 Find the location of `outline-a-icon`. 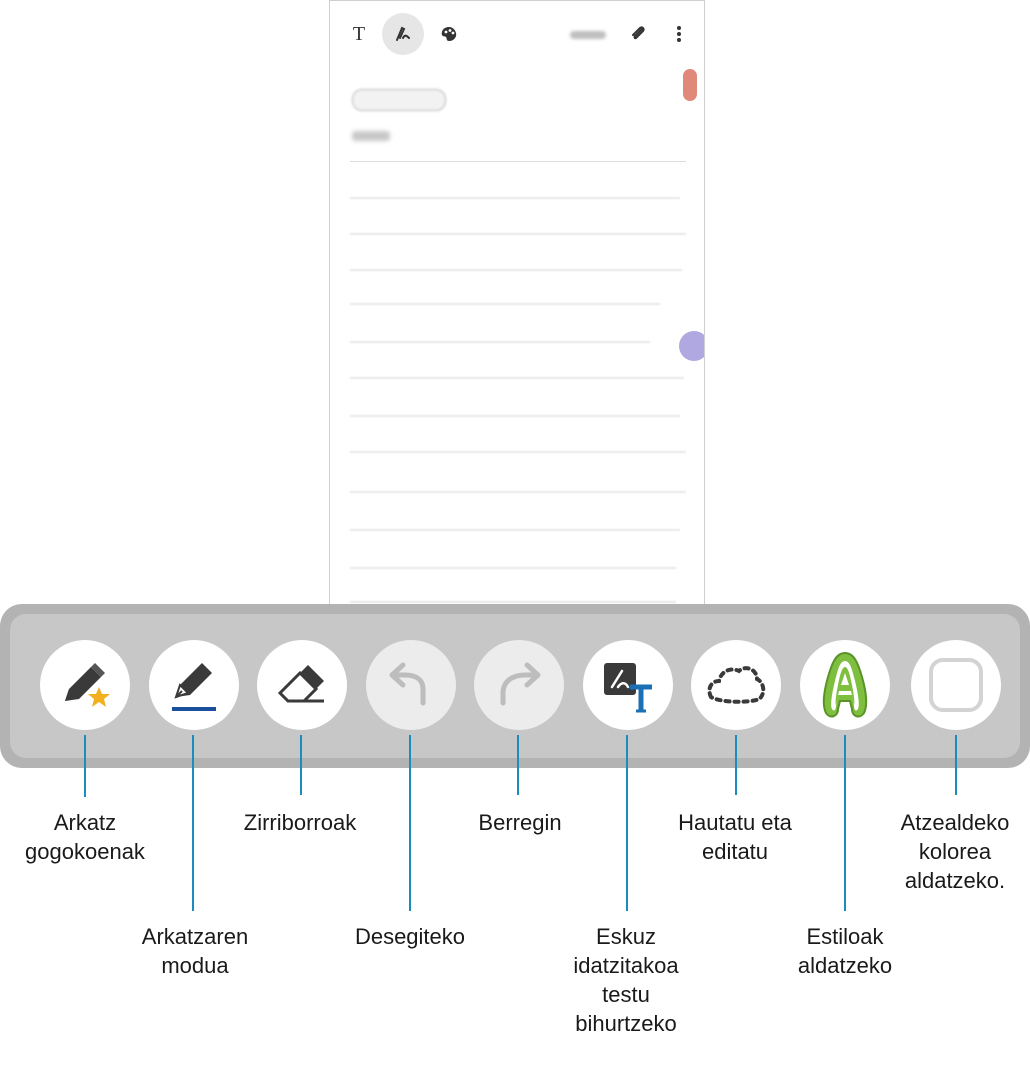

outline-a-icon is located at coordinates (845, 684).